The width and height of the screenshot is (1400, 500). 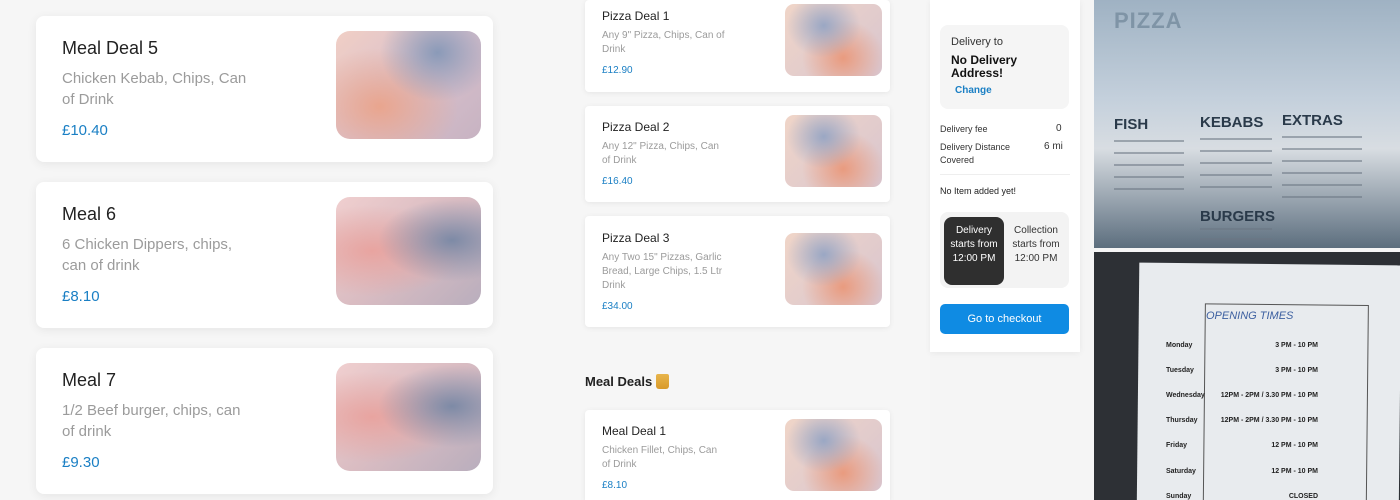 What do you see at coordinates (1181, 471) in the screenshot?
I see `hours-day: Saturday` at bounding box center [1181, 471].